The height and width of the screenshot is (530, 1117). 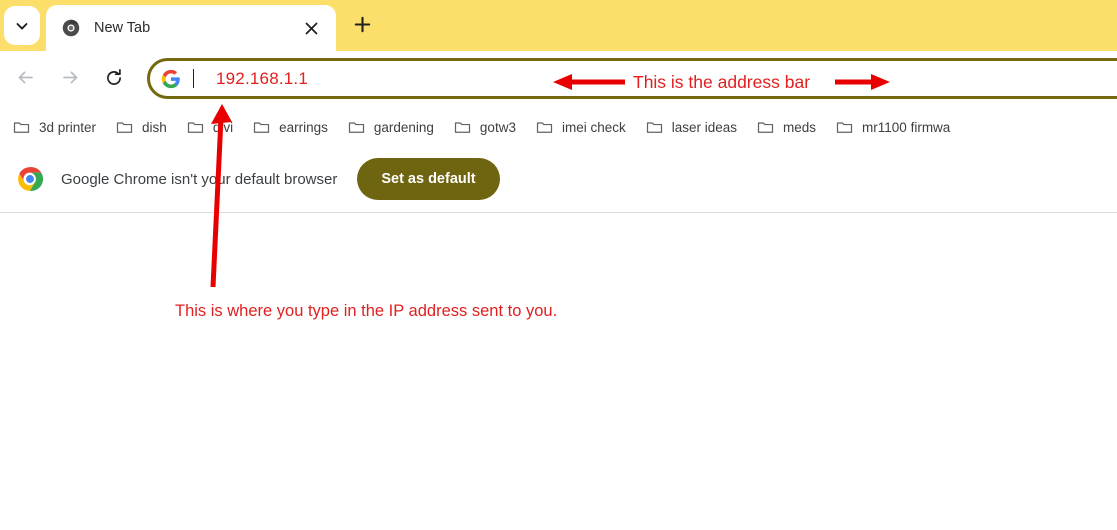 I want to click on chrome-favicon, so click(x=71, y=28).